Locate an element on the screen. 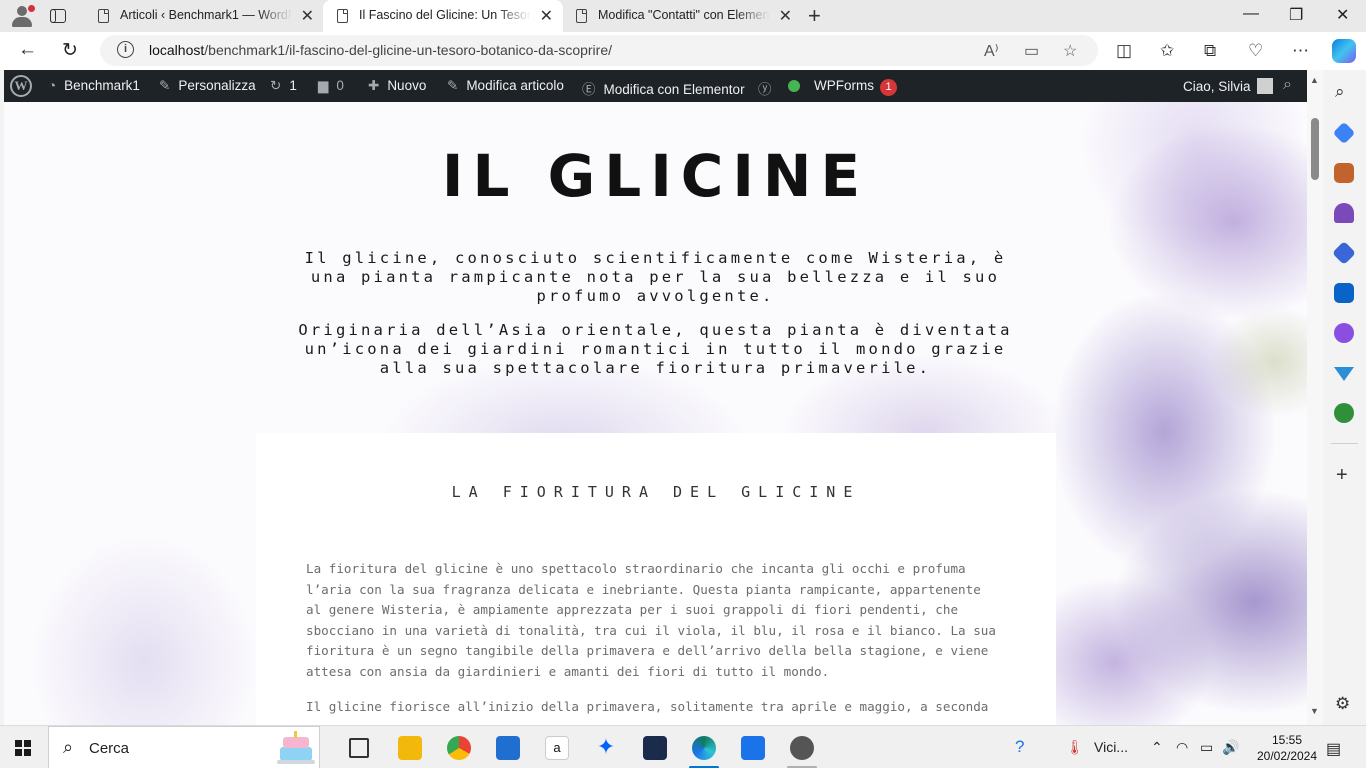  split-screen-icon: ◫ is located at coordinates (1124, 51).